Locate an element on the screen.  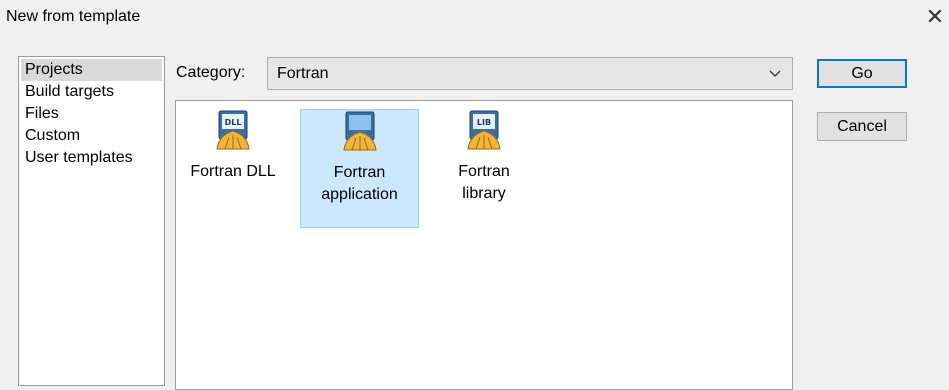
fortran-library-icon: LIB is located at coordinates (484, 130).